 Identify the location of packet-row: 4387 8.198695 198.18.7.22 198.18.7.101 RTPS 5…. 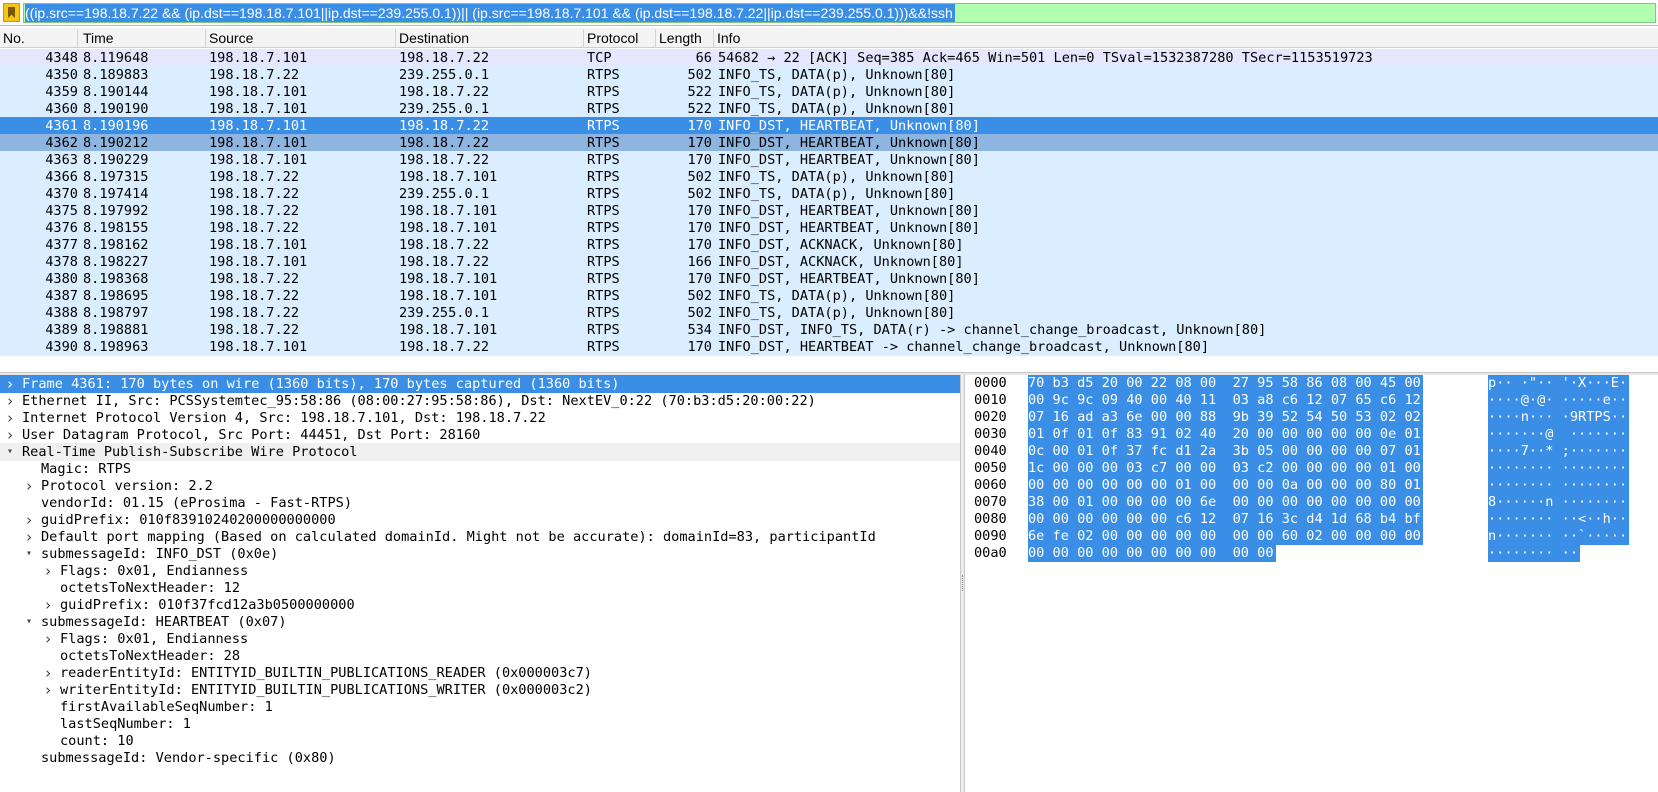
(829, 296).